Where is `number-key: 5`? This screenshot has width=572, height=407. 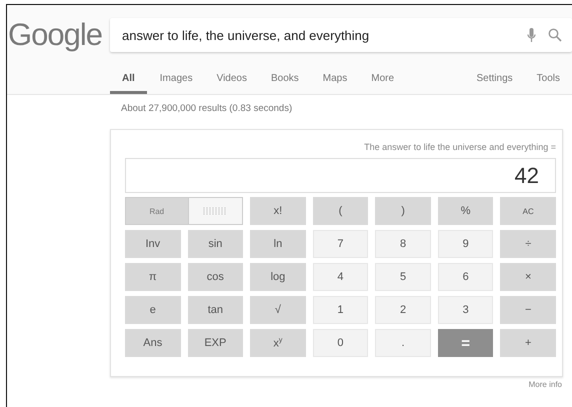 number-key: 5 is located at coordinates (403, 277).